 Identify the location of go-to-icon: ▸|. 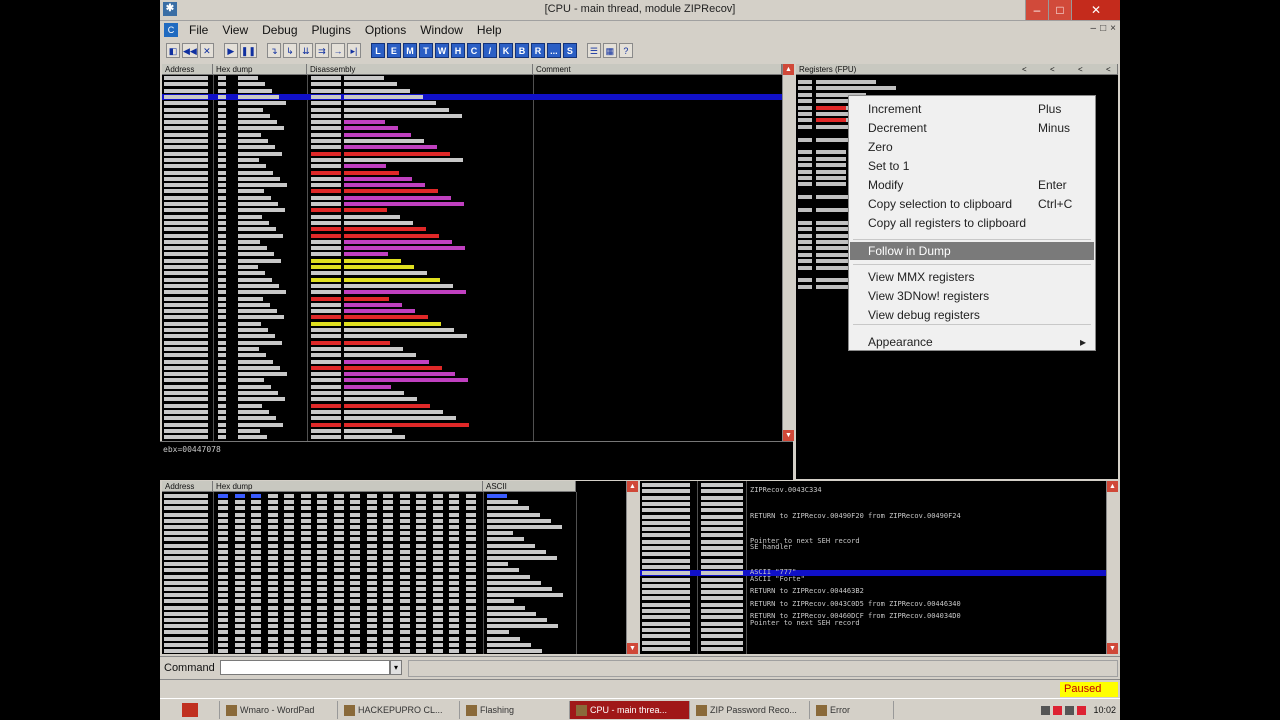
(353, 50).